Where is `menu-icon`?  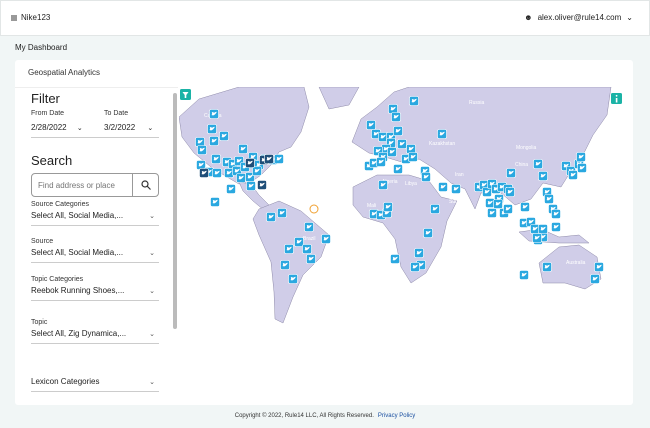
menu-icon is located at coordinates (14, 17).